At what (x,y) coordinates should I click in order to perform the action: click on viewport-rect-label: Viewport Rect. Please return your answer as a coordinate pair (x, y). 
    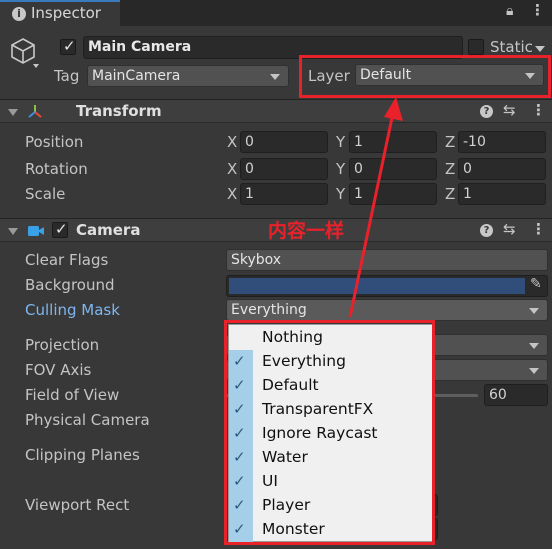
    Looking at the image, I should click on (77, 505).